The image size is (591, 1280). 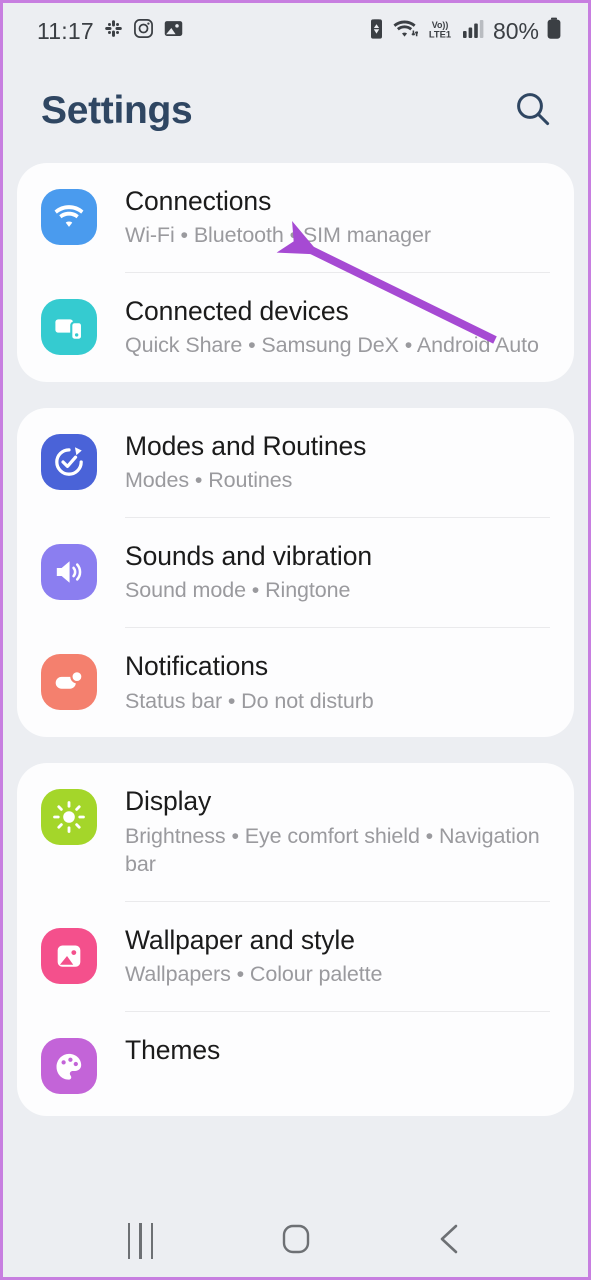 What do you see at coordinates (473, 31) in the screenshot?
I see `signal-bars-icon` at bounding box center [473, 31].